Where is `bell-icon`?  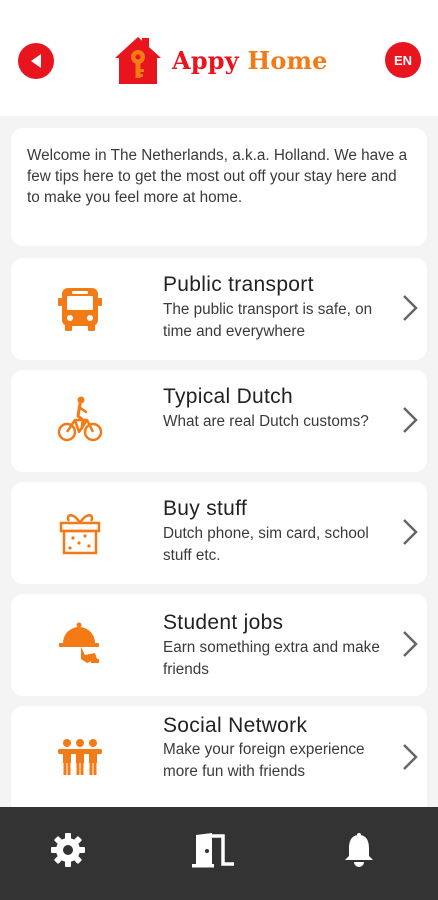
bell-icon is located at coordinates (359, 850).